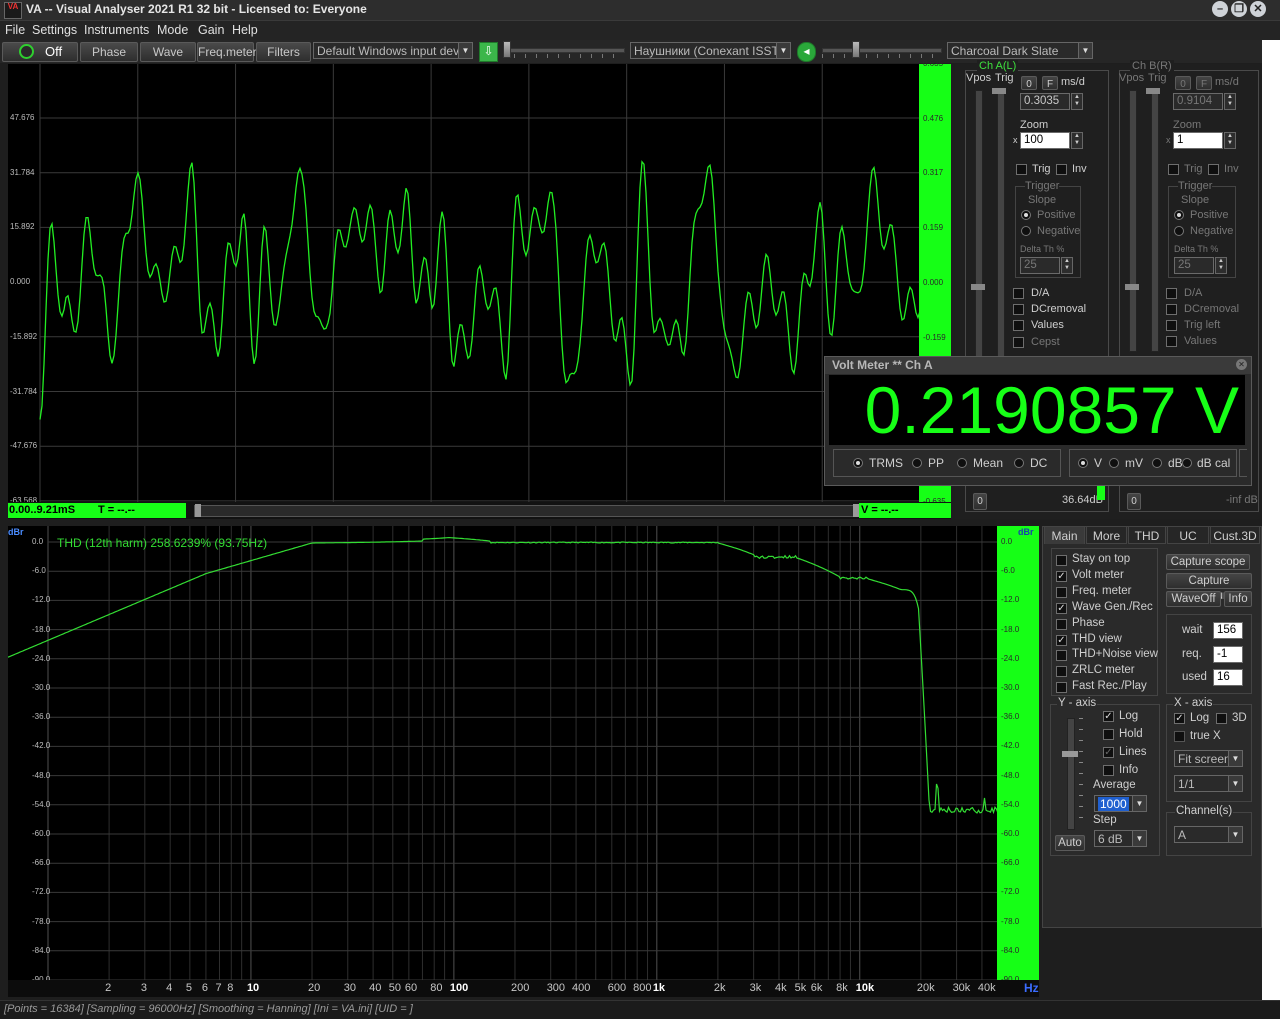 This screenshot has height=1019, width=1280. What do you see at coordinates (172, 30) in the screenshot?
I see `menu-mode: Mode` at bounding box center [172, 30].